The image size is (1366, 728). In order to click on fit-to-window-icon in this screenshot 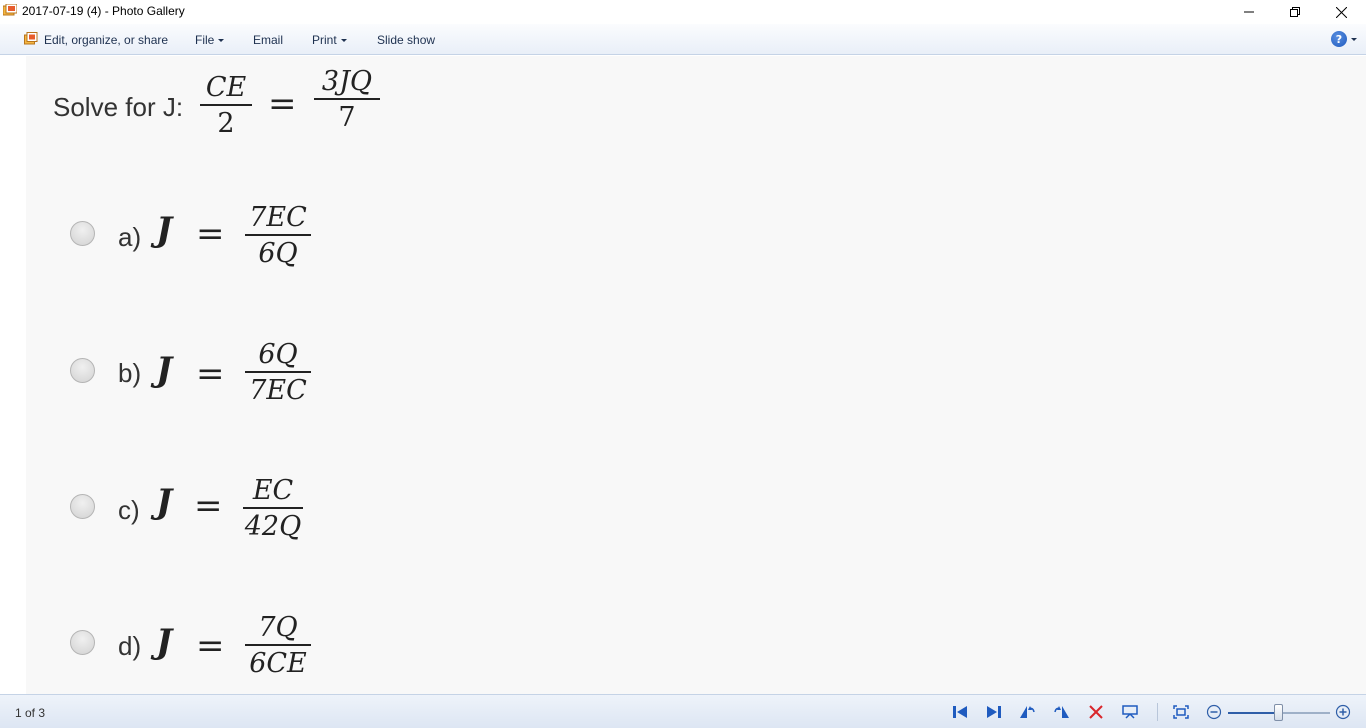, I will do `click(1181, 712)`.